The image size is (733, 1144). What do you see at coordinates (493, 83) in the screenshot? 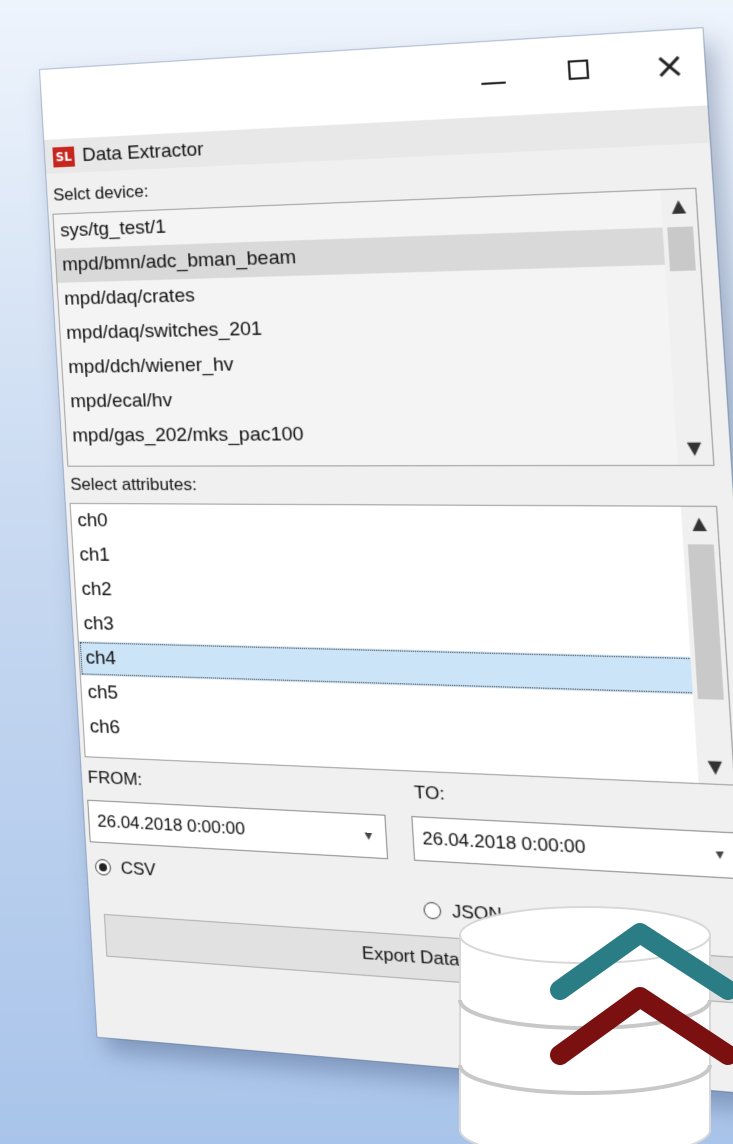
I see `minimize-icon` at bounding box center [493, 83].